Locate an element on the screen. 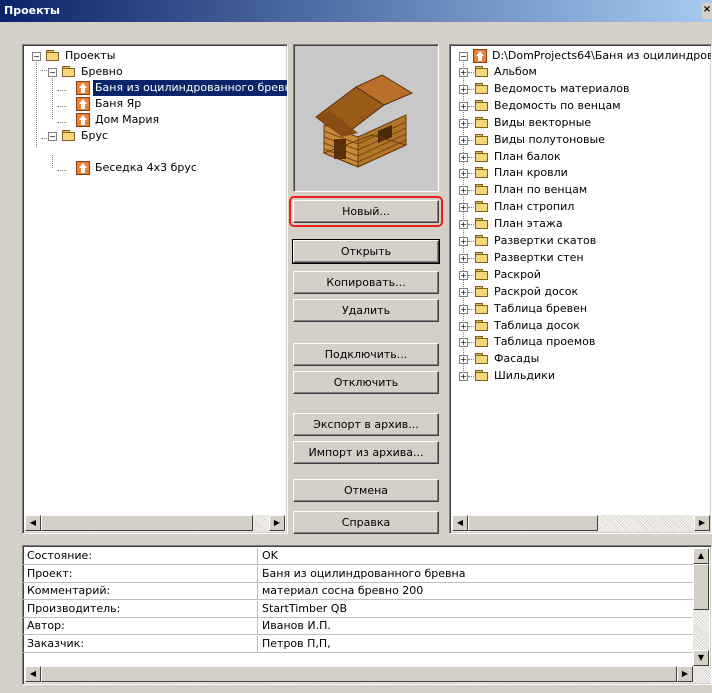  properties-horizontal-scrollbar: ◀ ▶ is located at coordinates (368, 674).